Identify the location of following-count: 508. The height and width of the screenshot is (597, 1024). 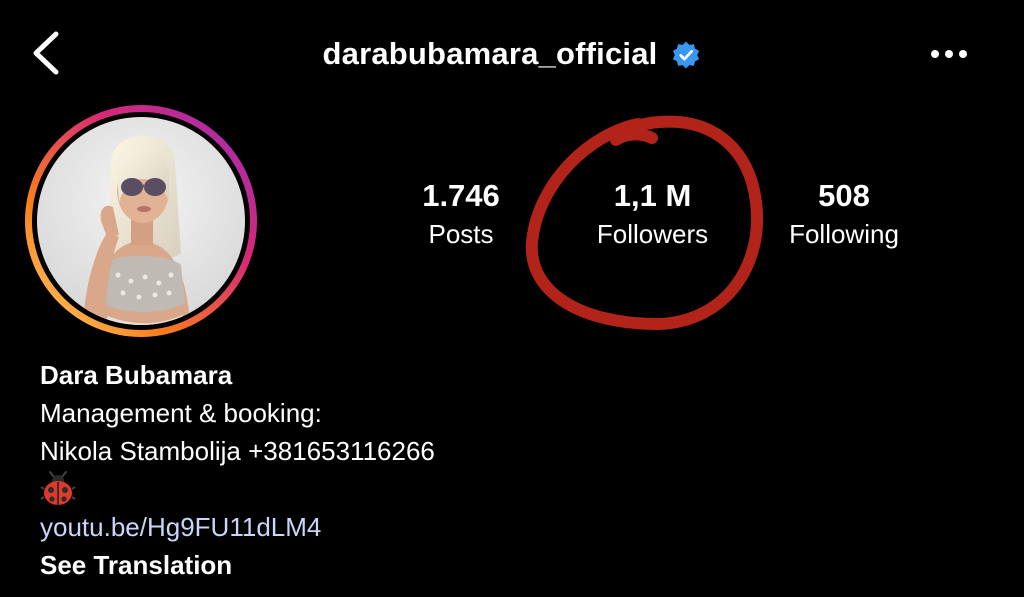
(844, 195).